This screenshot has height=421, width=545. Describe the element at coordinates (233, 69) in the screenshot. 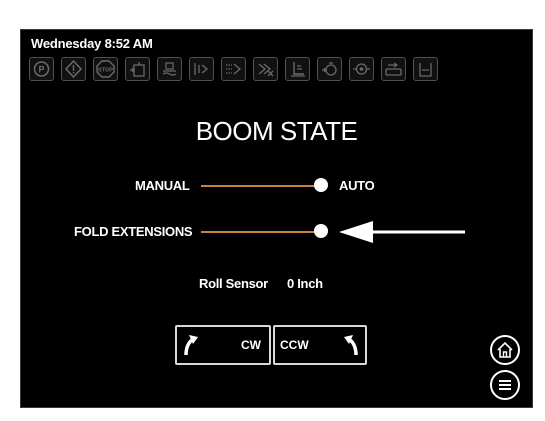

I see `boom-center-icon` at that location.